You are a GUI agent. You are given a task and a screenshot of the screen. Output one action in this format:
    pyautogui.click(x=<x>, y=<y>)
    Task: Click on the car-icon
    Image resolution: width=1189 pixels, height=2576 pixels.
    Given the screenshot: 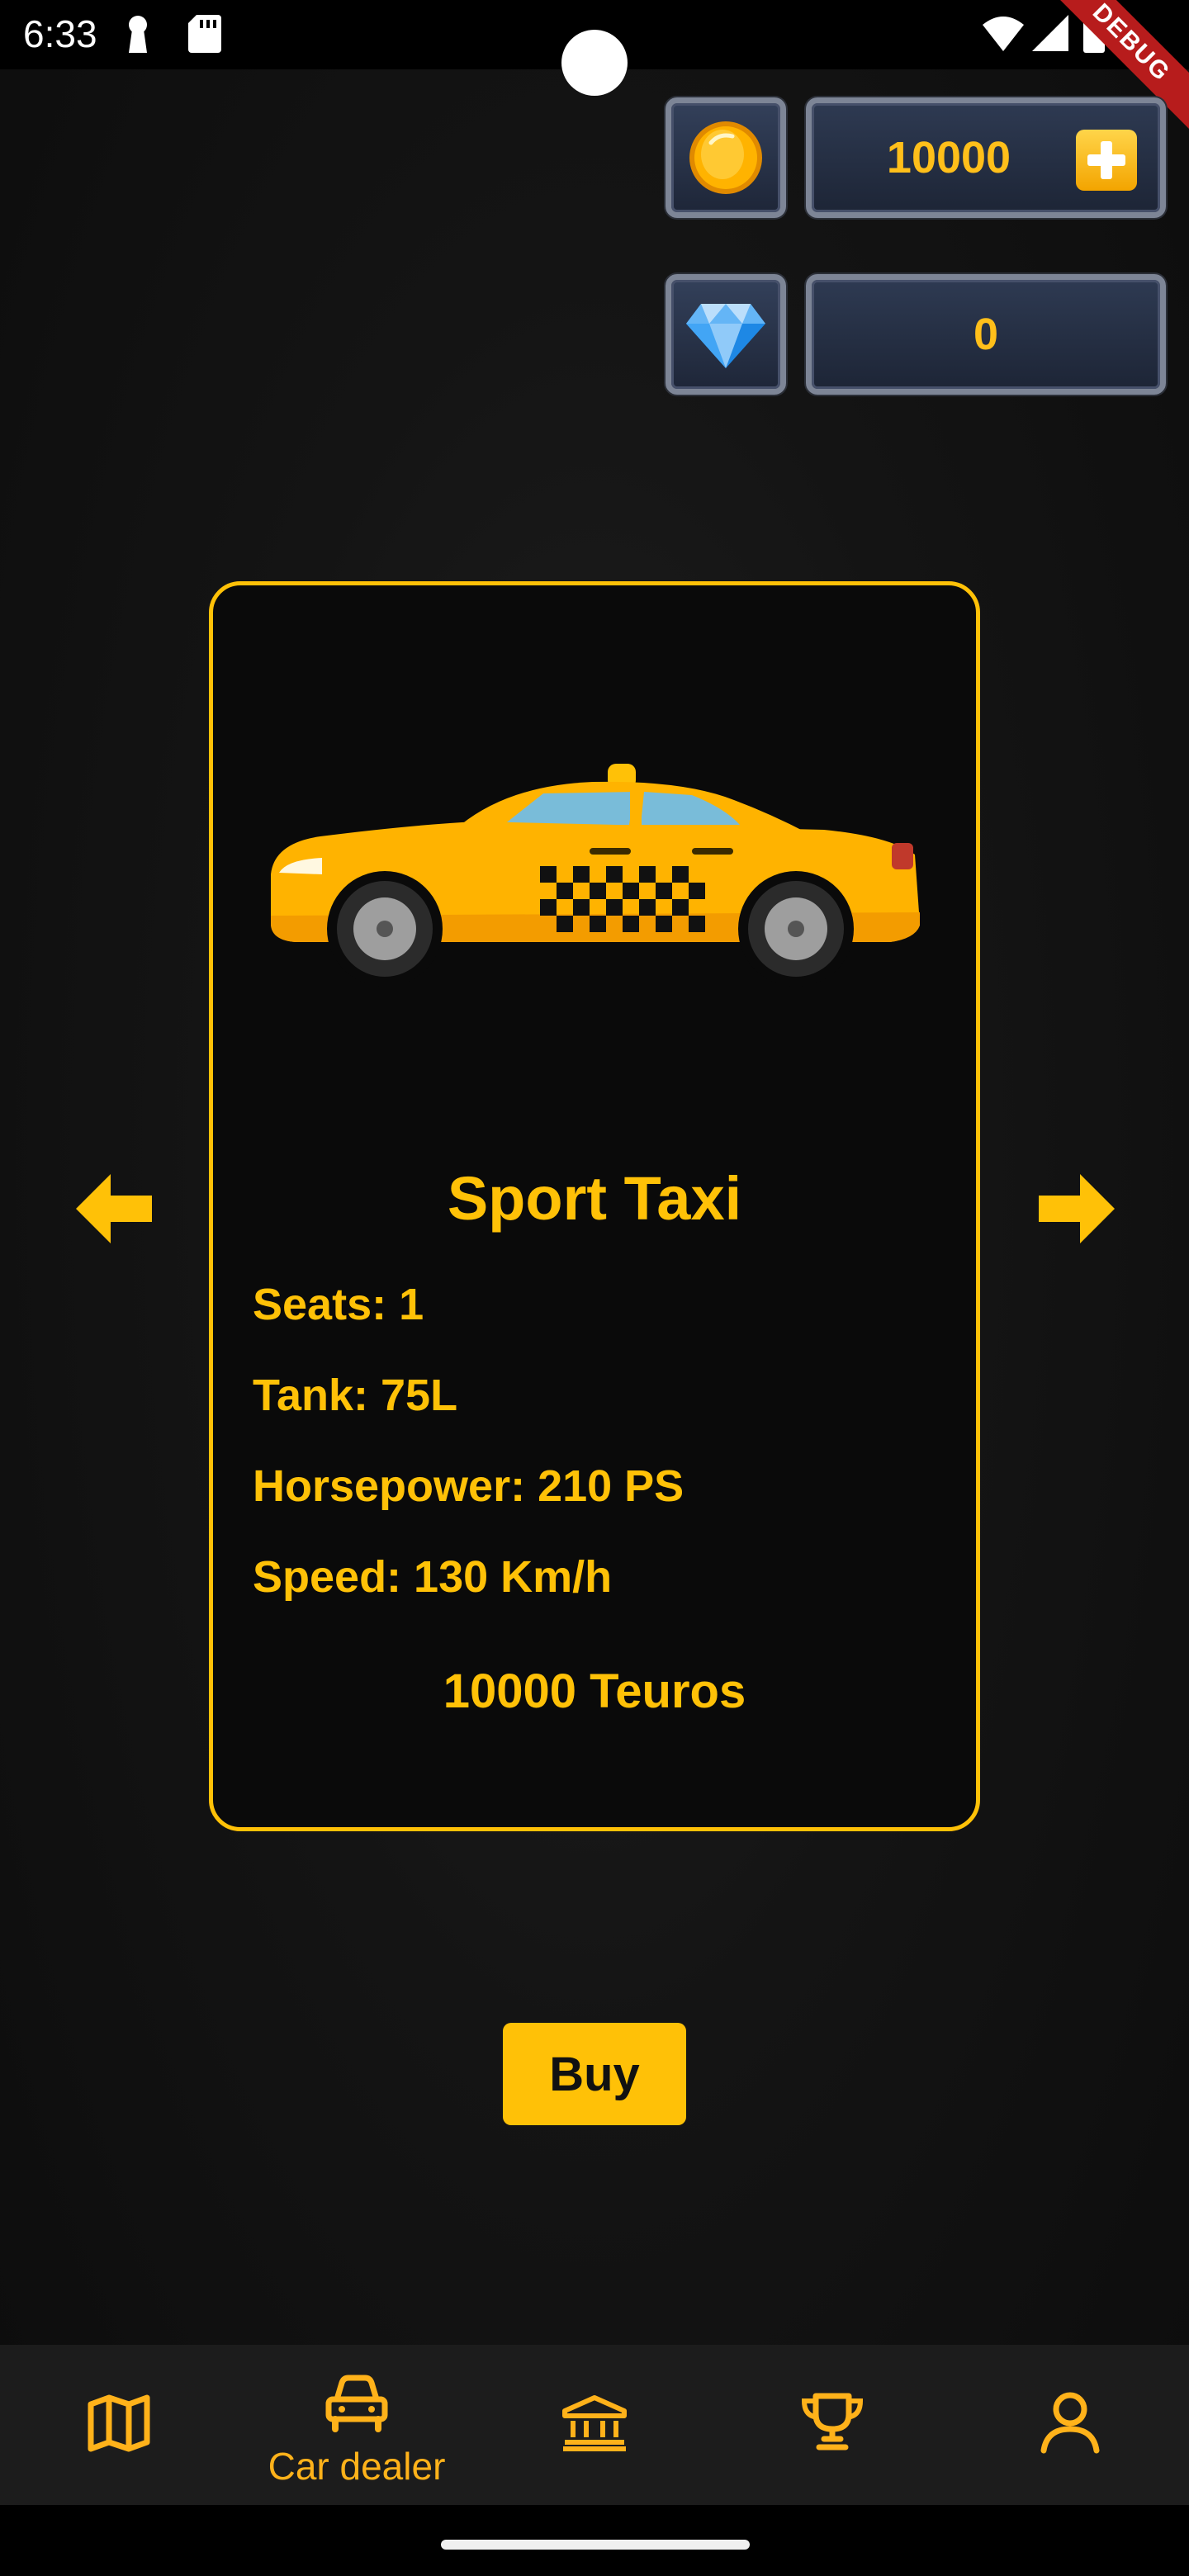 What is the action you would take?
    pyautogui.click(x=356, y=2403)
    